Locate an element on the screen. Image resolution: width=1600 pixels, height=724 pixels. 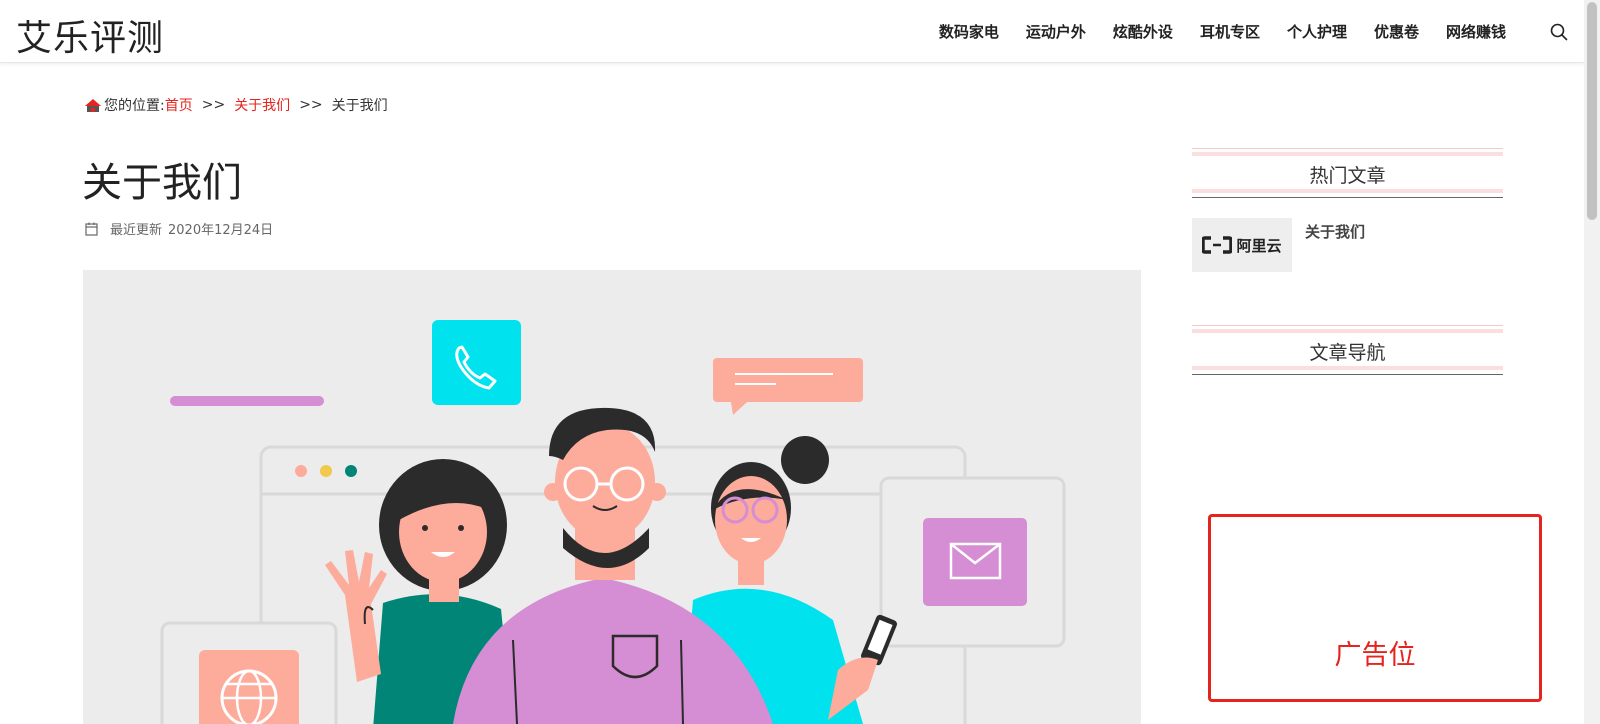
article-thumbnail: 阿里云 is located at coordinates (1242, 245).